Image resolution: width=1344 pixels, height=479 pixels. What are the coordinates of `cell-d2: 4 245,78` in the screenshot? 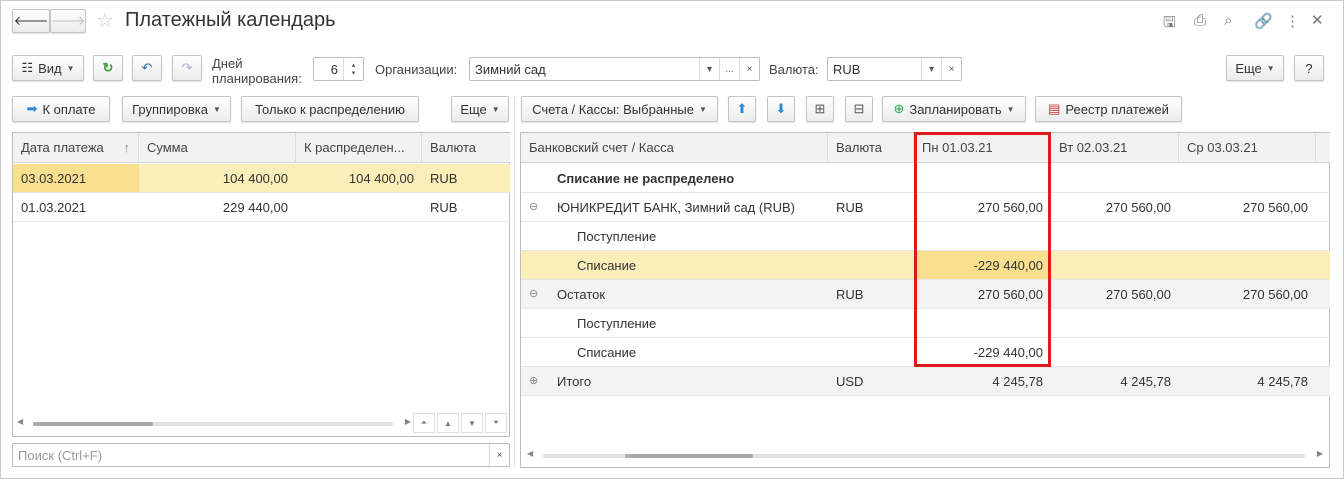 It's located at (1115, 381).